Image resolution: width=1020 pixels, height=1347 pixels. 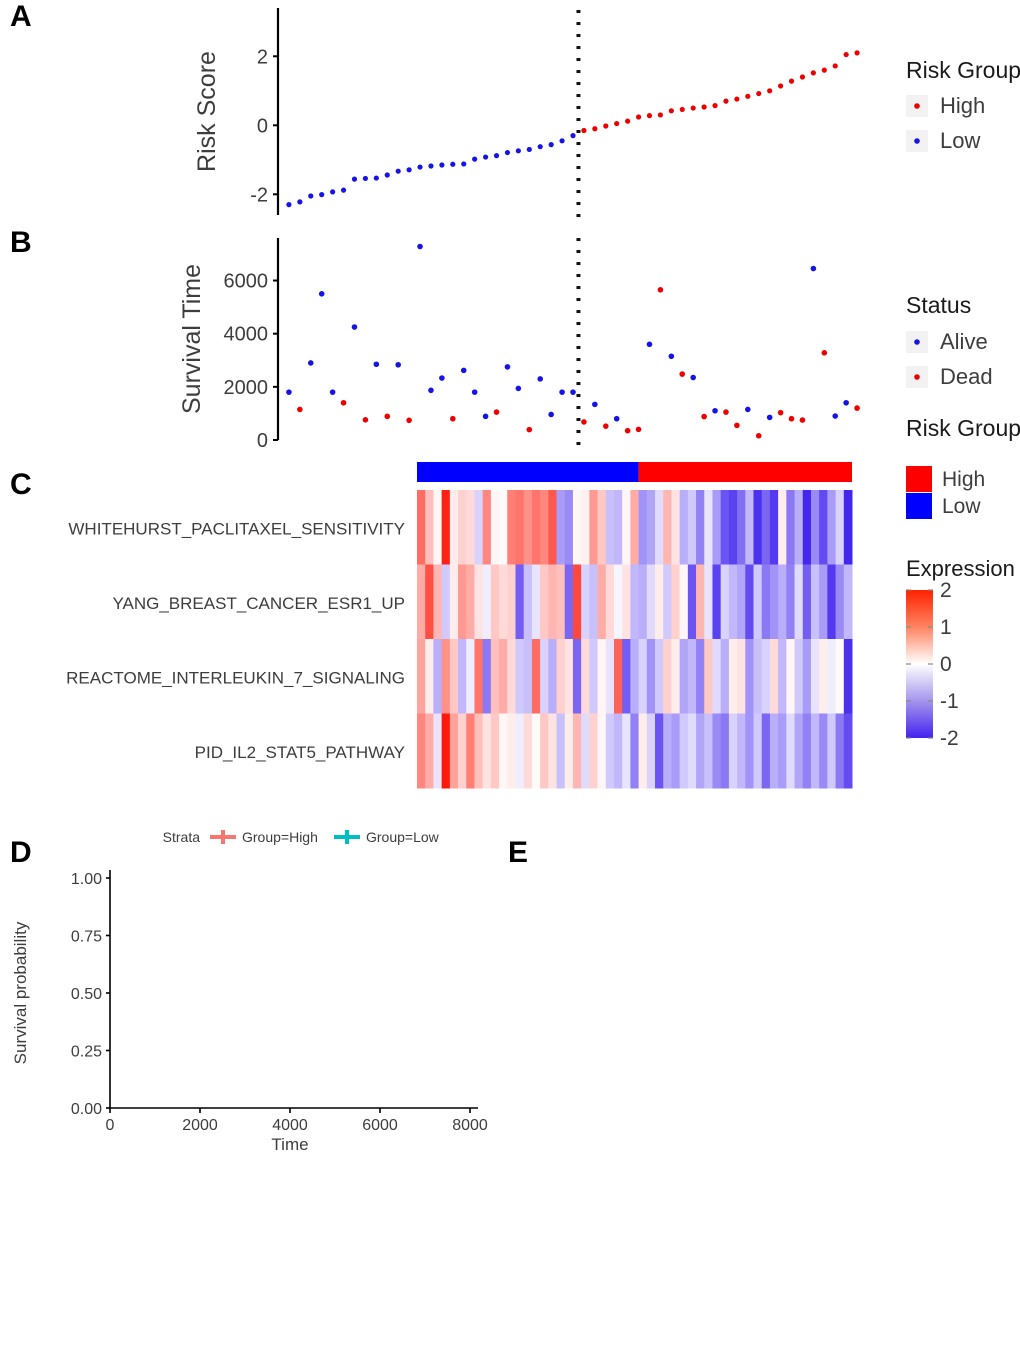 I want to click on panel-b-legend-label: Alive, so click(x=964, y=341).